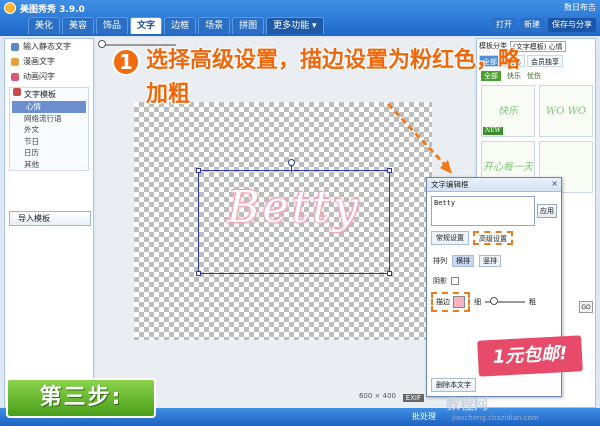 The height and width of the screenshot is (426, 600). I want to click on template-icon, so click(17, 92).